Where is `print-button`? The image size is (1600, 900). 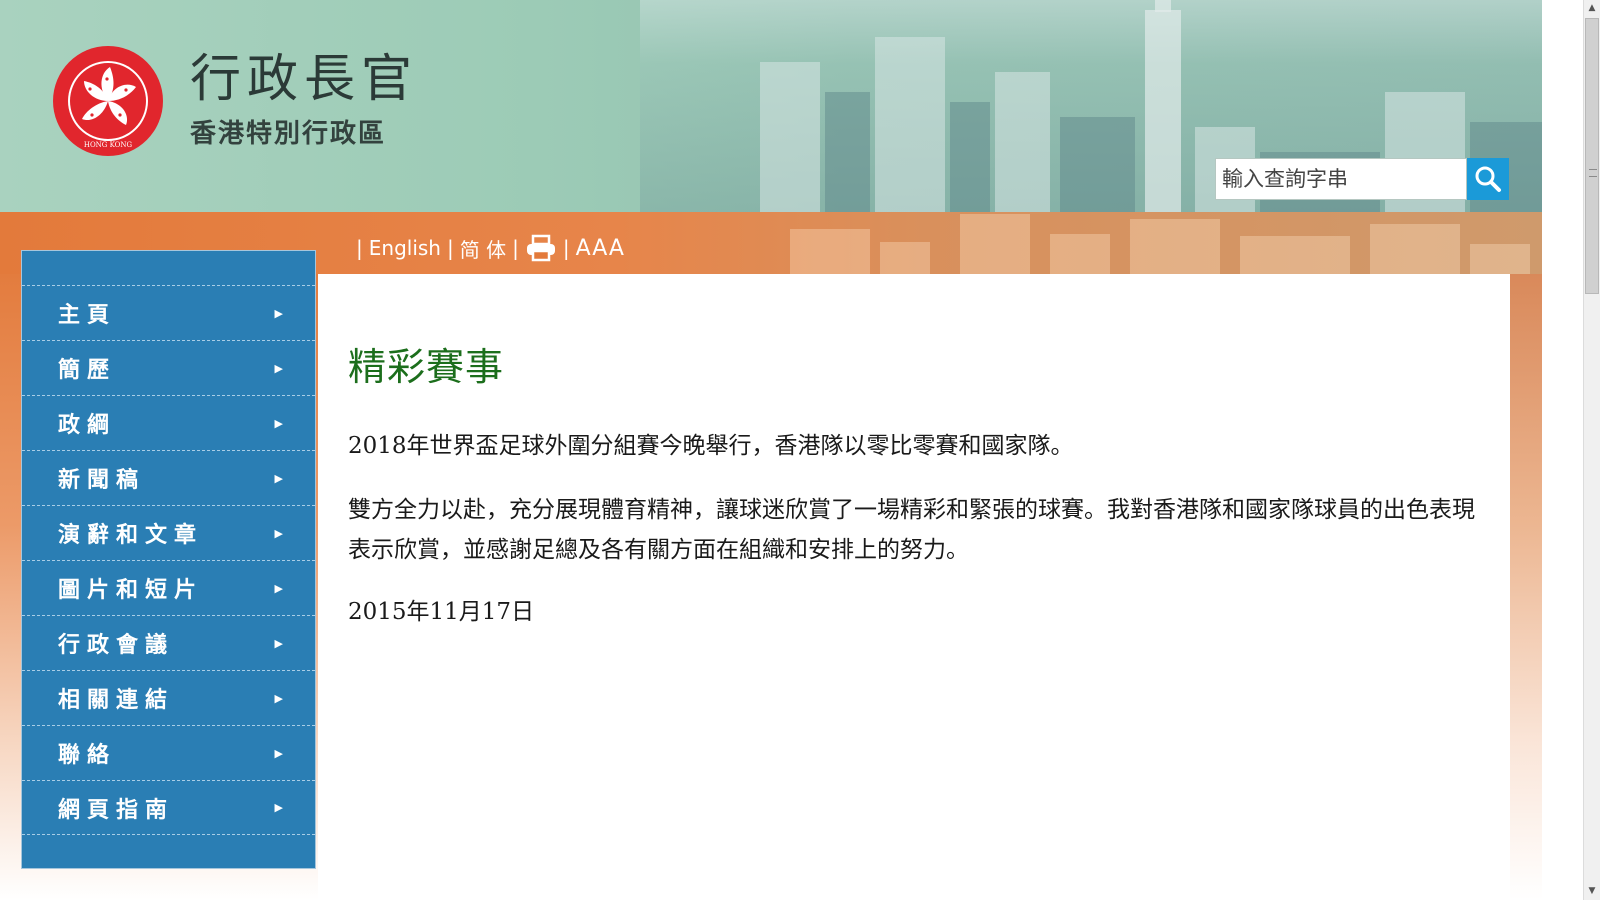 print-button is located at coordinates (541, 248).